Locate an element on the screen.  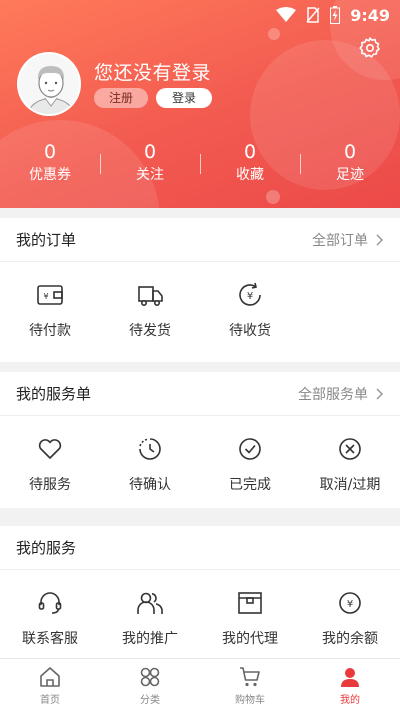
tab-label: 分类 is located at coordinates (150, 700).